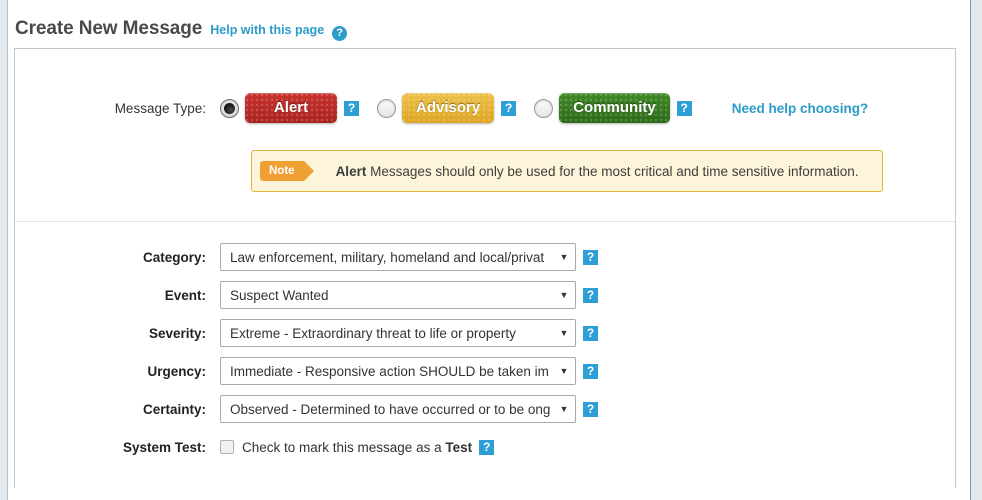 Image resolution: width=982 pixels, height=500 pixels. I want to click on type-button-advisory: Advisory, so click(448, 108).